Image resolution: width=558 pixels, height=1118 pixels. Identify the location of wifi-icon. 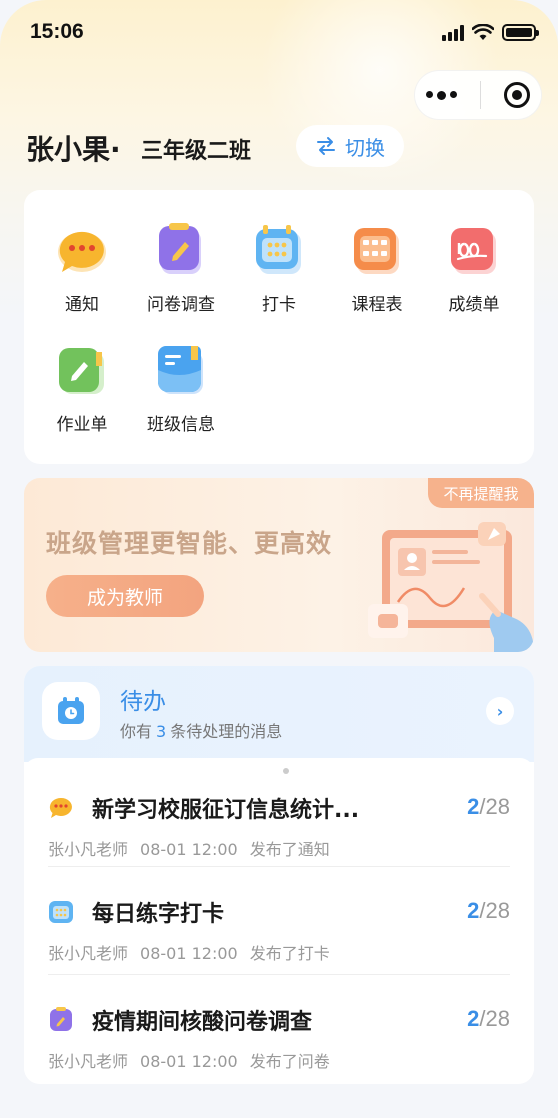
(483, 32).